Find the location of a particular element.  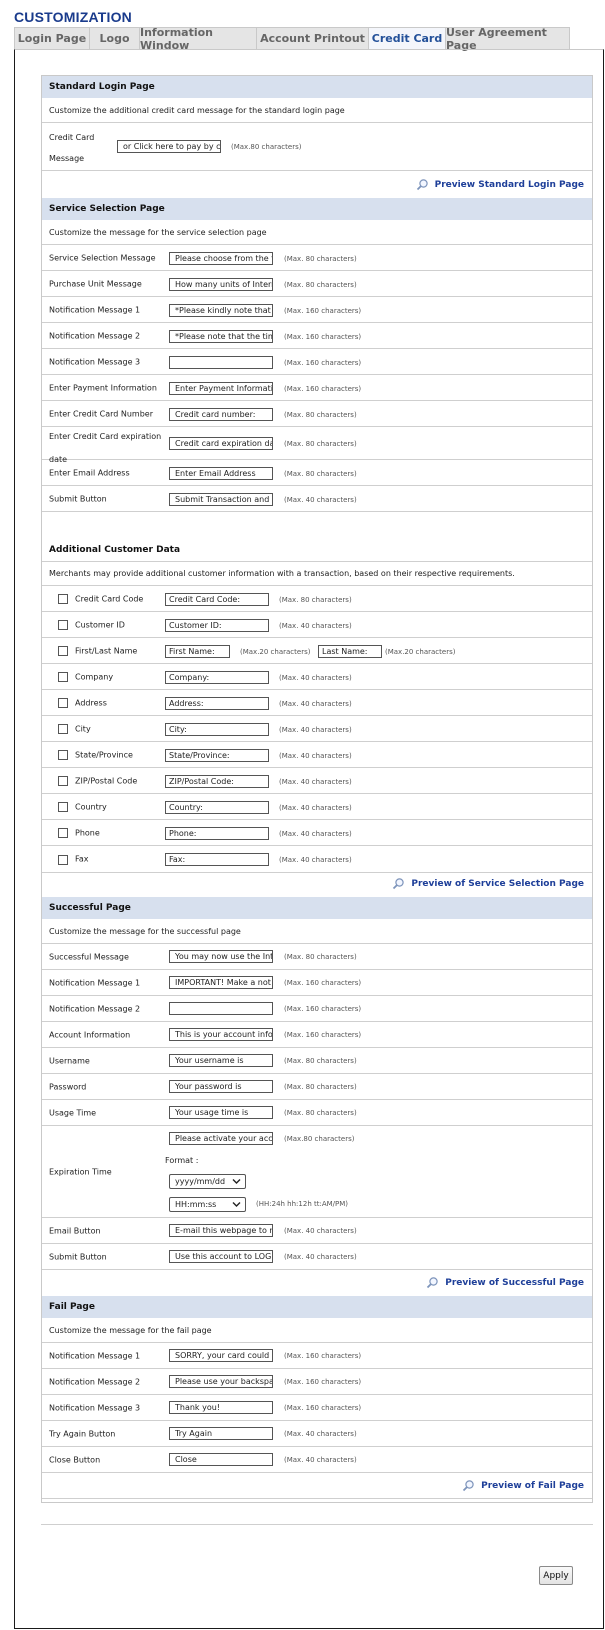

email-button-input: E-mail this webpage to m is located at coordinates (221, 1230).